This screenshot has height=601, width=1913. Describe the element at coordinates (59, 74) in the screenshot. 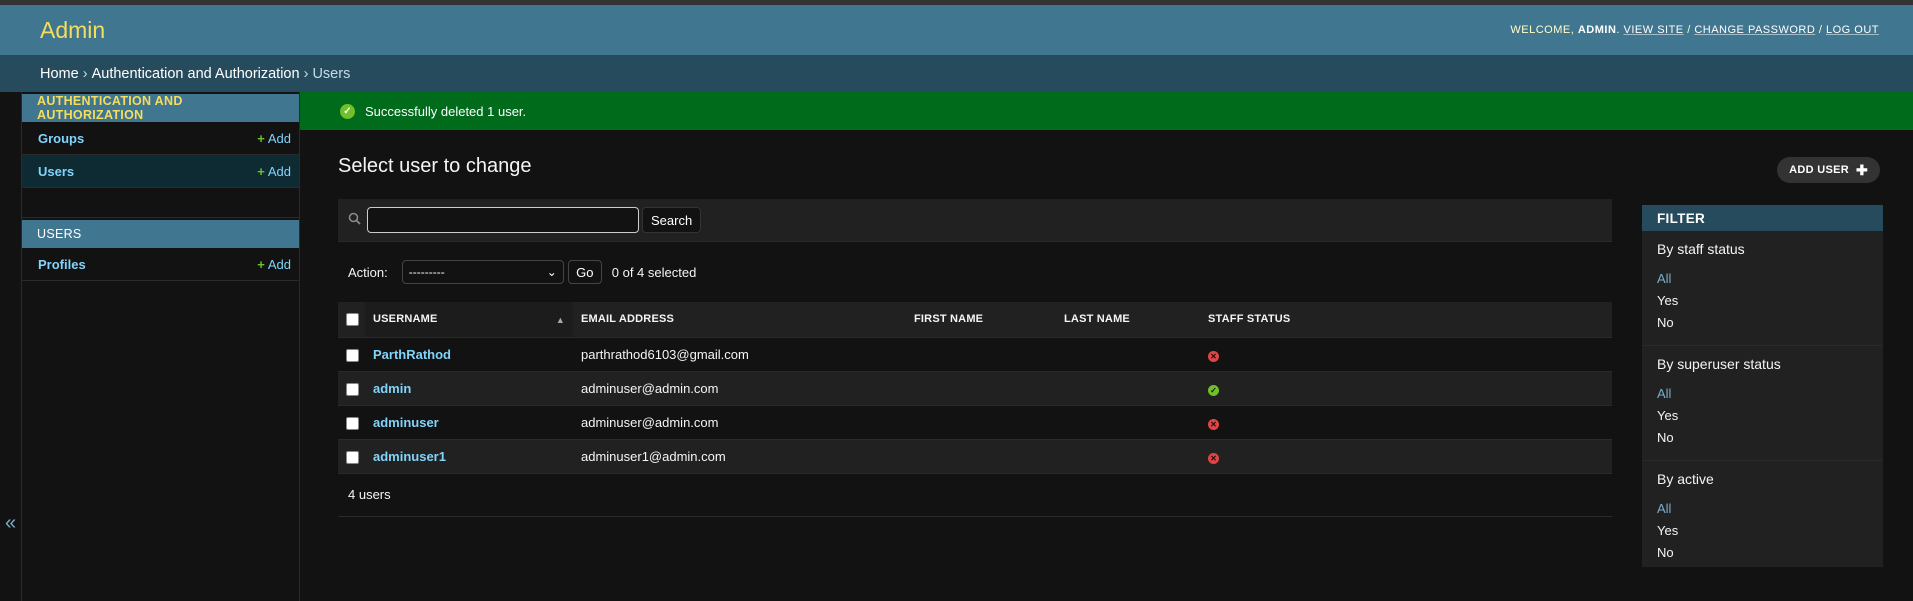

I see `breadcrumb-home: Home` at that location.